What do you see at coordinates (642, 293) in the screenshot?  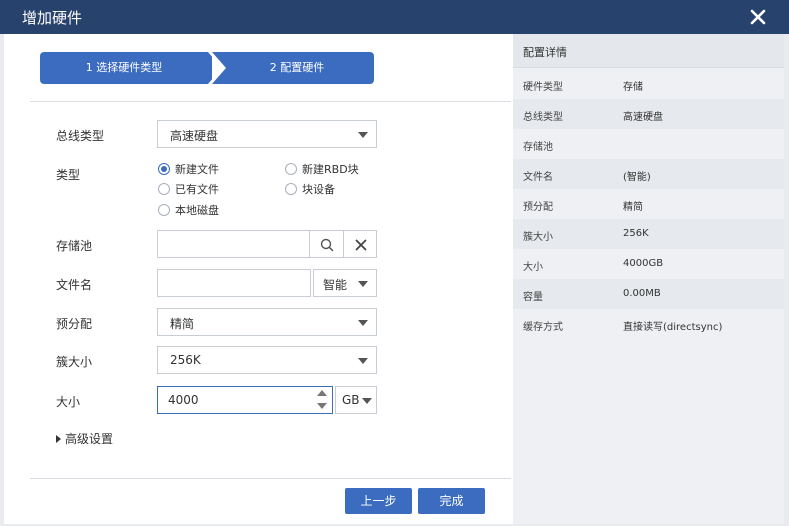 I see `detail-value: 0.00MB` at bounding box center [642, 293].